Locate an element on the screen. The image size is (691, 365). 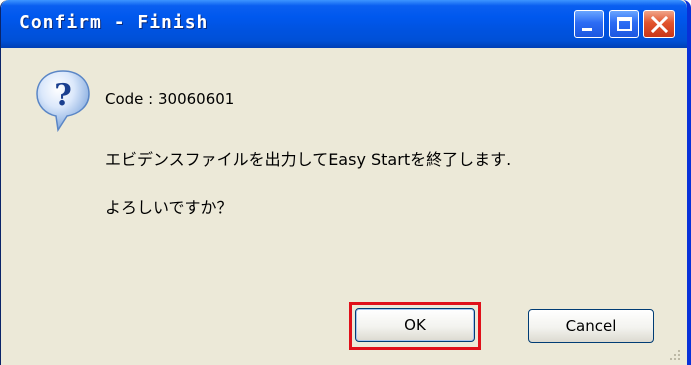
maximize-button is located at coordinates (624, 24).